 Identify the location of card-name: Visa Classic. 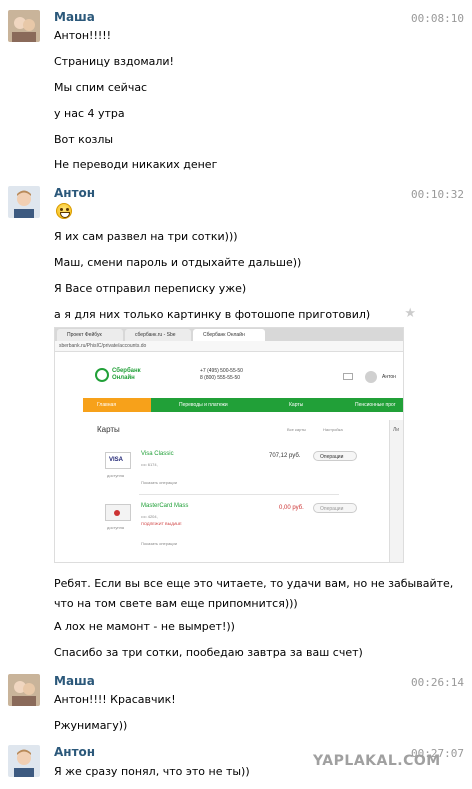
(157, 454).